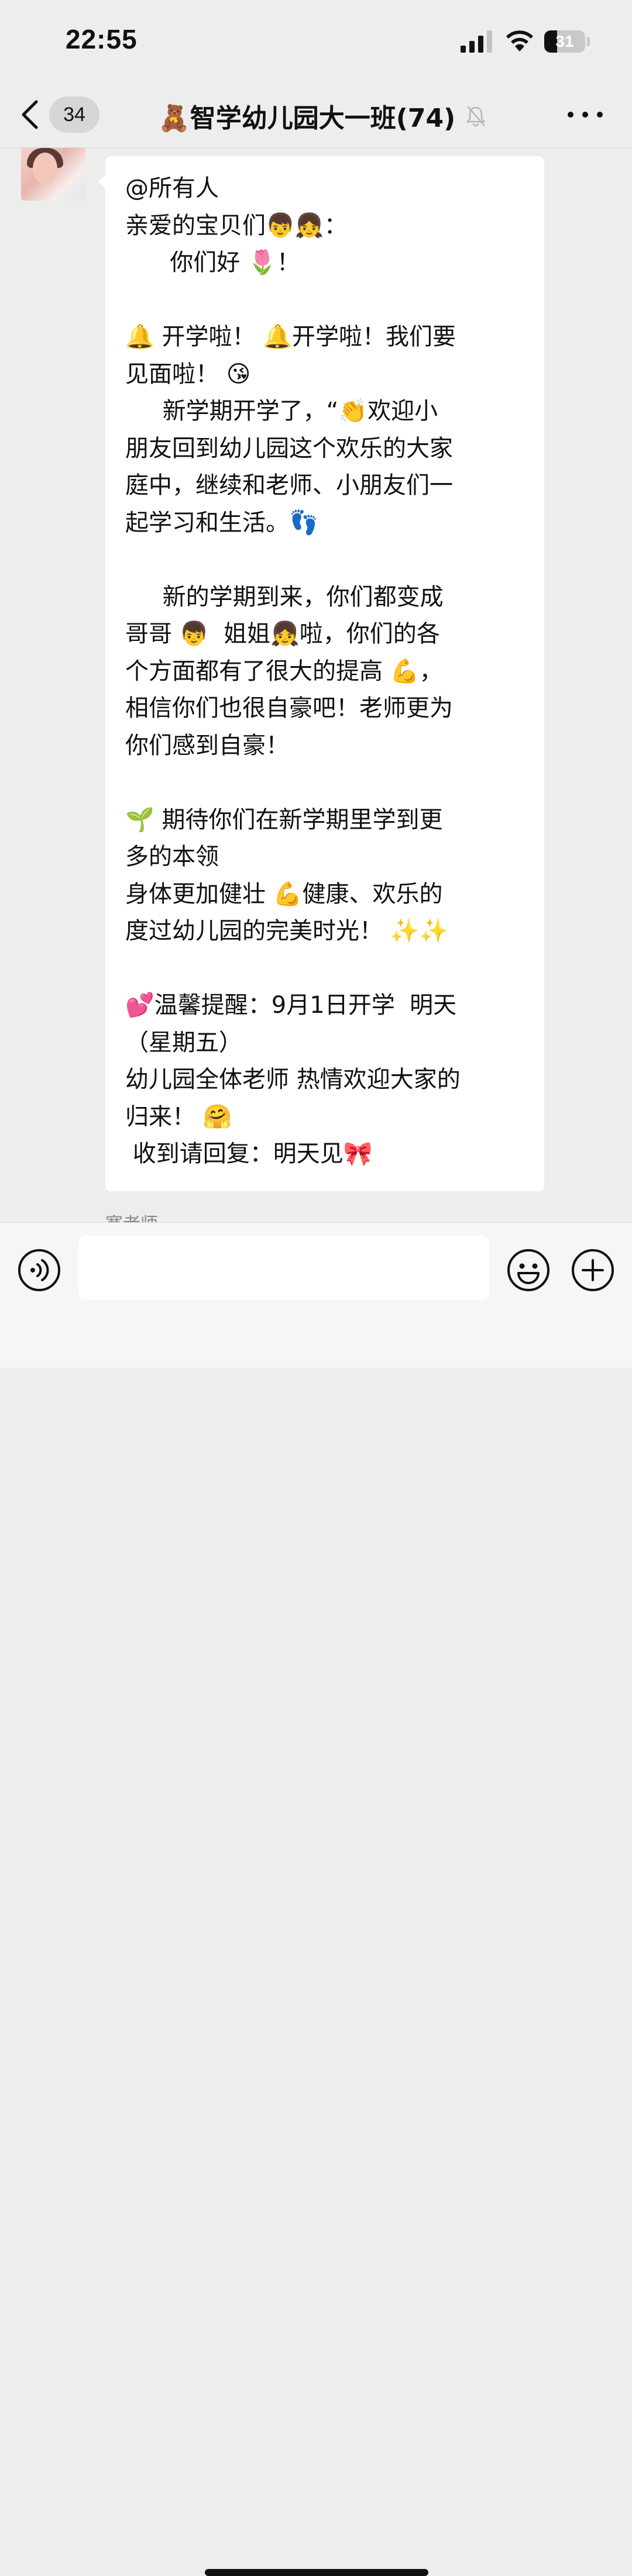 The image size is (632, 2576). Describe the element at coordinates (476, 116) in the screenshot. I see `bell-slash-icon` at that location.